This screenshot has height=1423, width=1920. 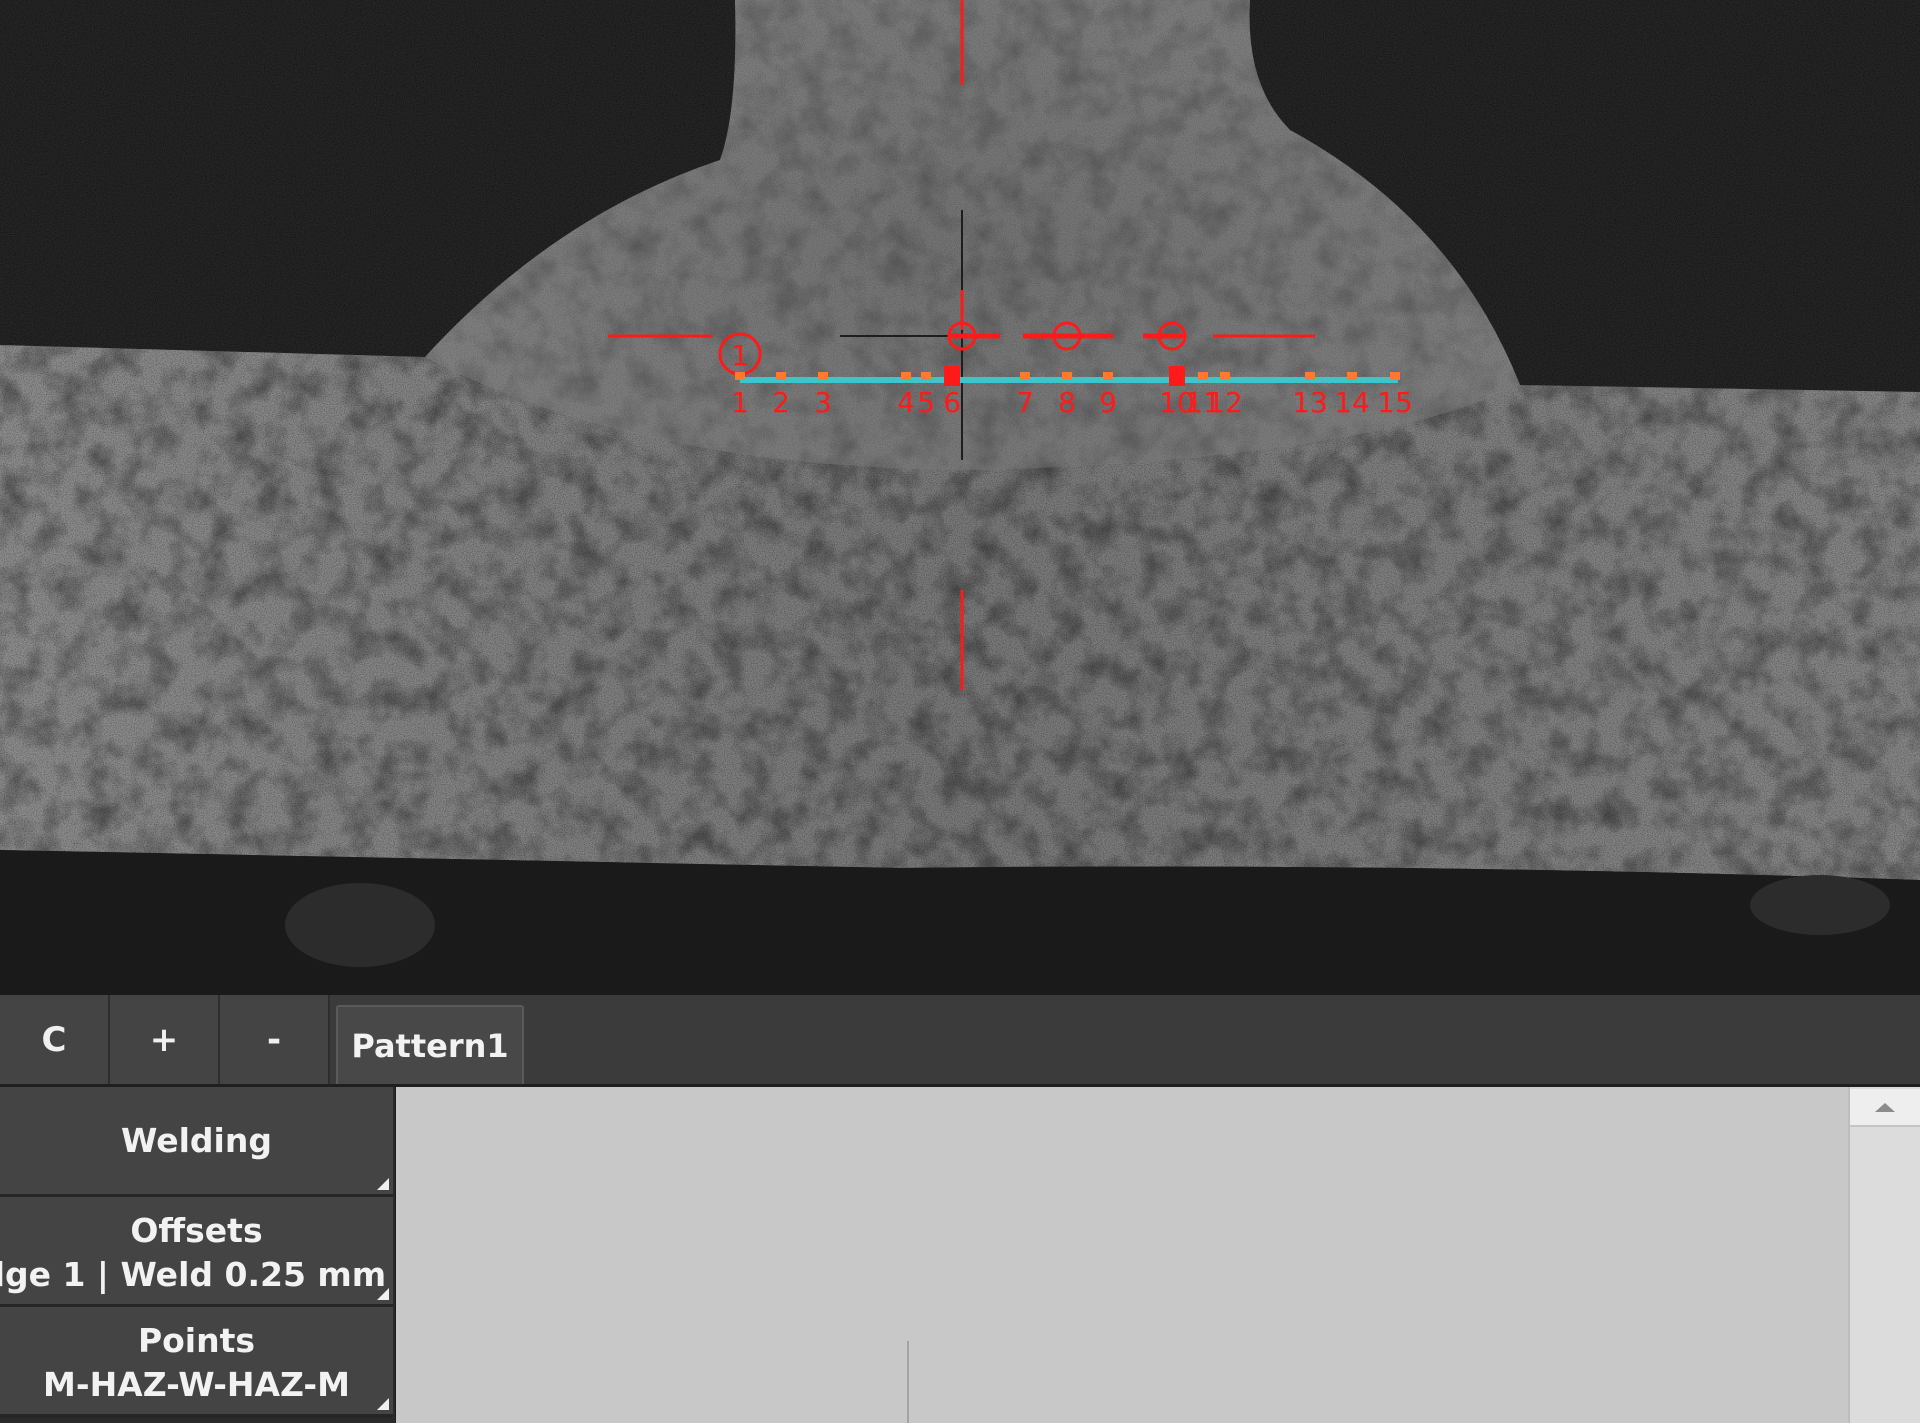 What do you see at coordinates (430, 1044) in the screenshot?
I see `tab-pattern1: Pattern1` at bounding box center [430, 1044].